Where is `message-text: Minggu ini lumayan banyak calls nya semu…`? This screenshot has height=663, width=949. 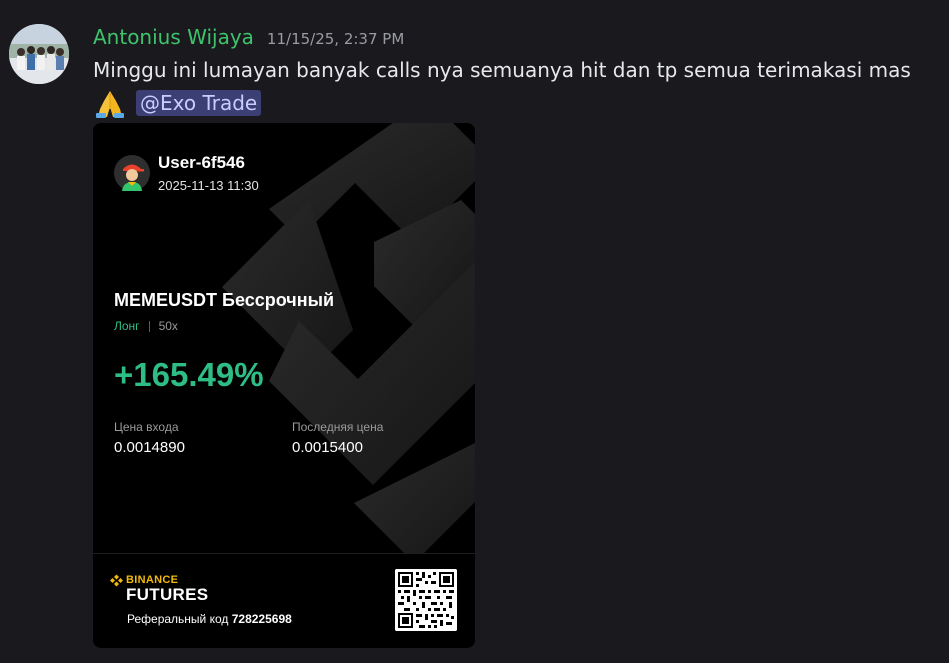 message-text: Minggu ini lumayan banyak calls nya semu… is located at coordinates (502, 70).